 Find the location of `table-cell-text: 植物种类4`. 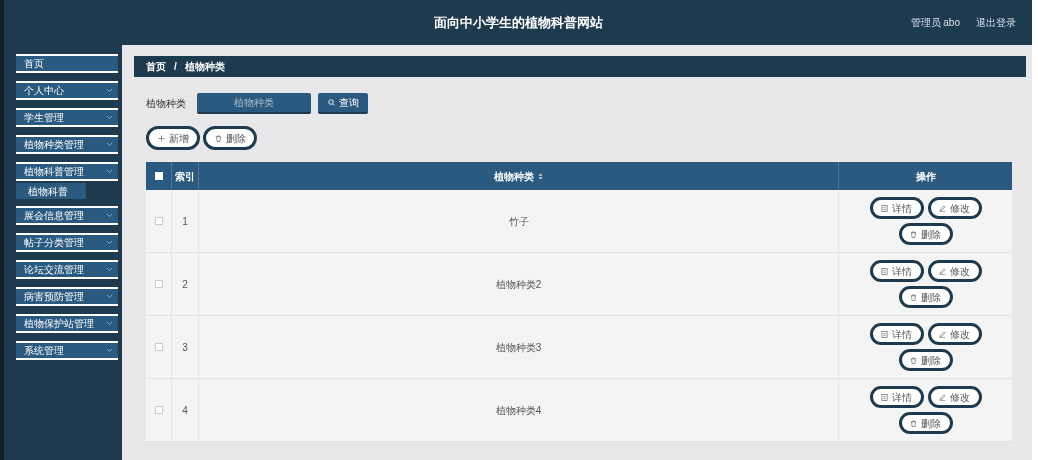

table-cell-text: 植物种类4 is located at coordinates (518, 410).